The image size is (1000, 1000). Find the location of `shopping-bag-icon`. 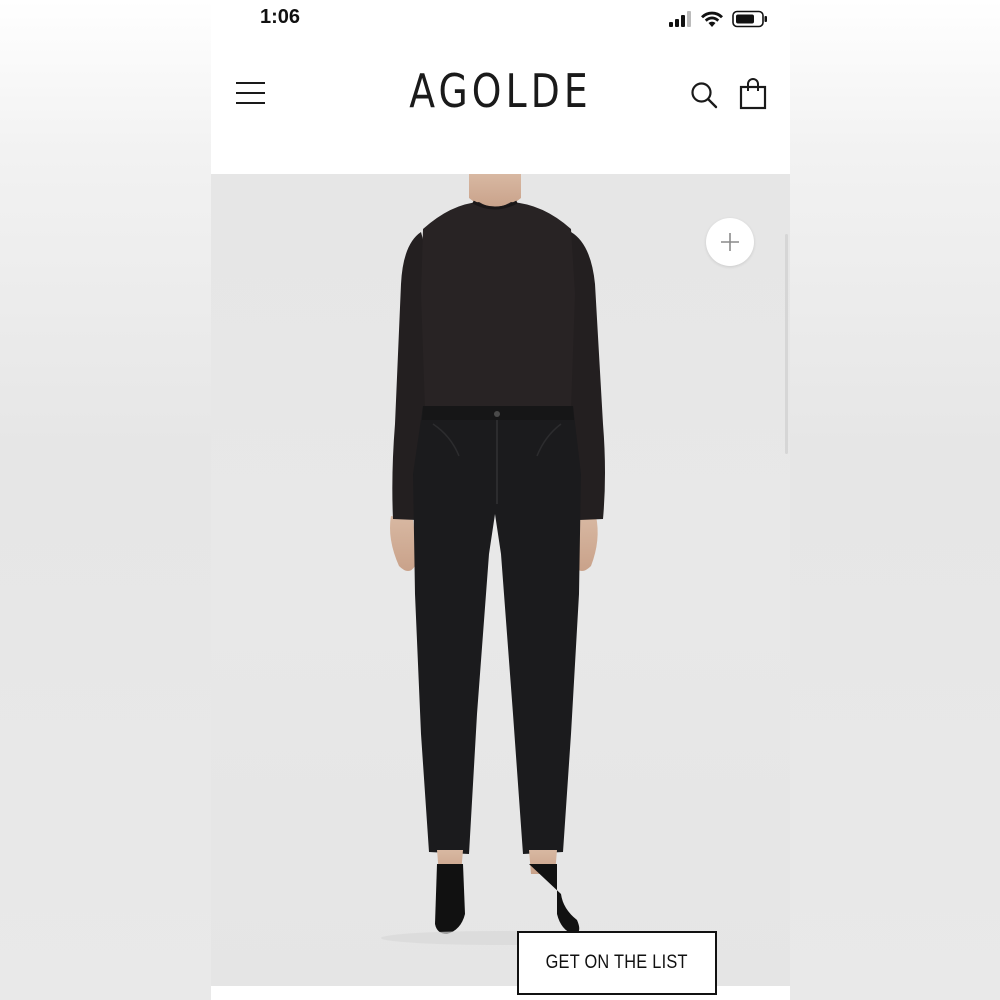

shopping-bag-icon is located at coordinates (753, 94).